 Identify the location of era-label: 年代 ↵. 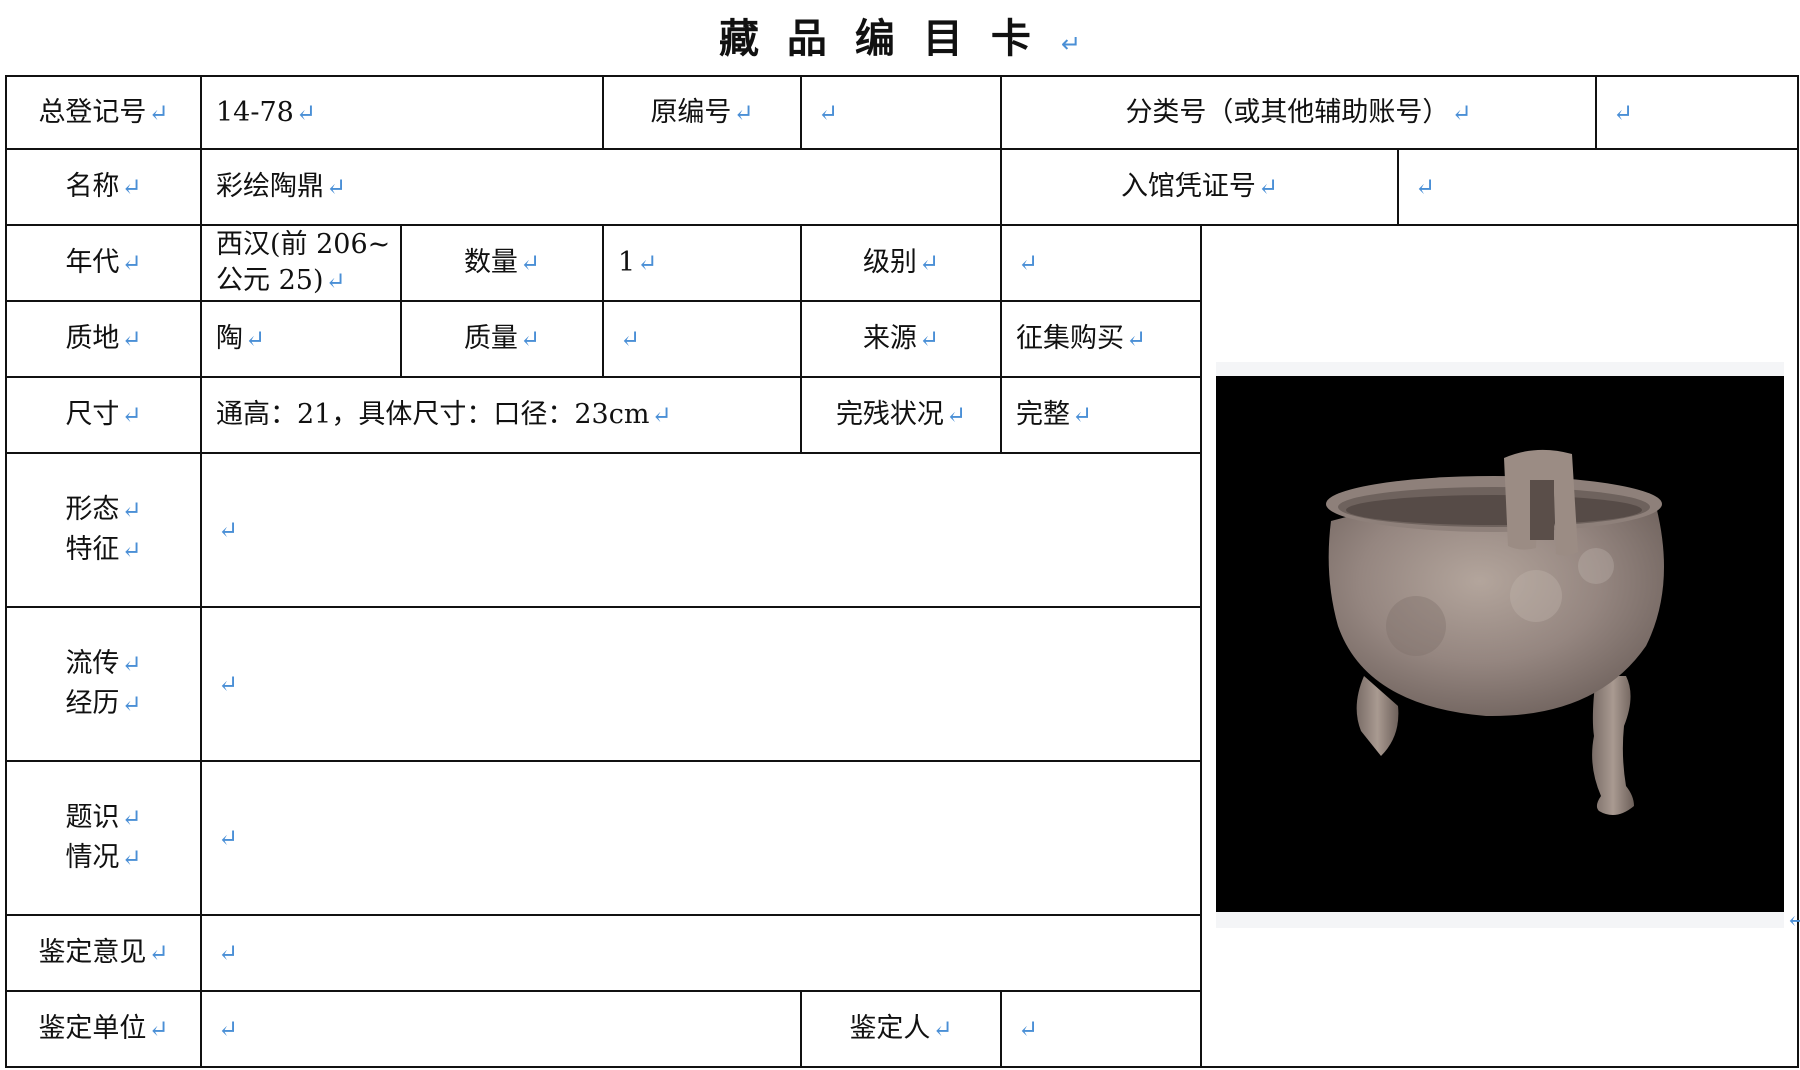
(103, 262).